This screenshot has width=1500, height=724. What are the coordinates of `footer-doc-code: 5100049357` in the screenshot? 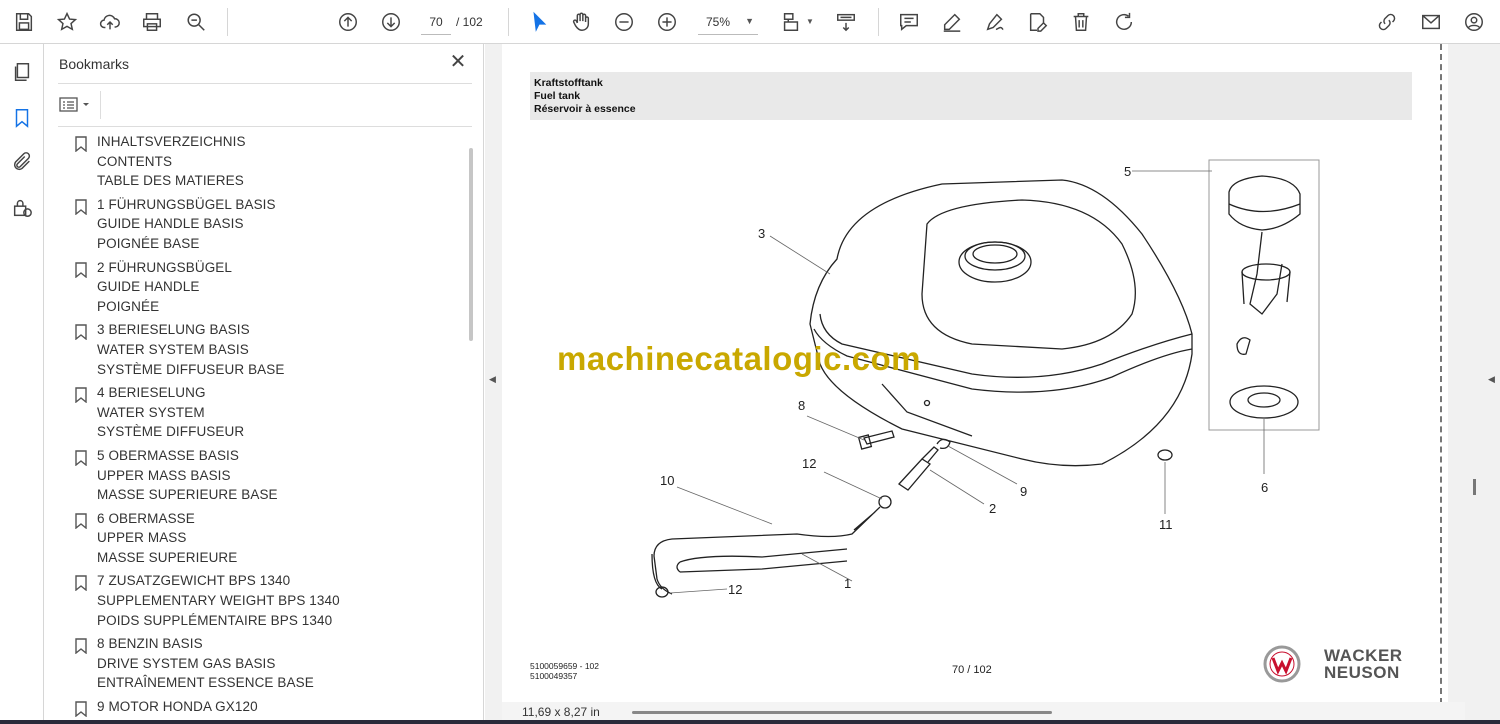 It's located at (554, 676).